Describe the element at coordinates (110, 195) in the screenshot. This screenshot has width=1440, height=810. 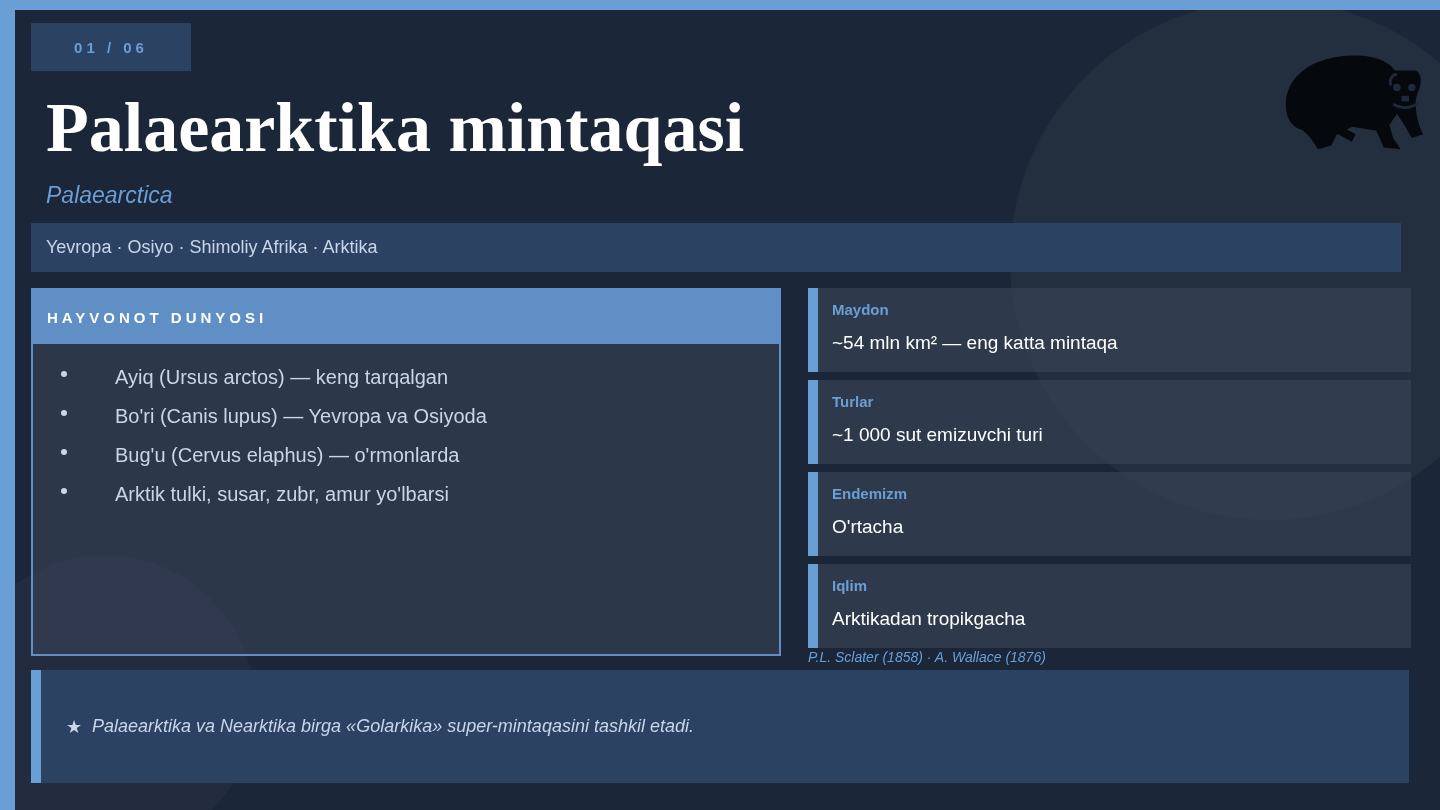
I see `slide-subtitle: Palaearctica` at that location.